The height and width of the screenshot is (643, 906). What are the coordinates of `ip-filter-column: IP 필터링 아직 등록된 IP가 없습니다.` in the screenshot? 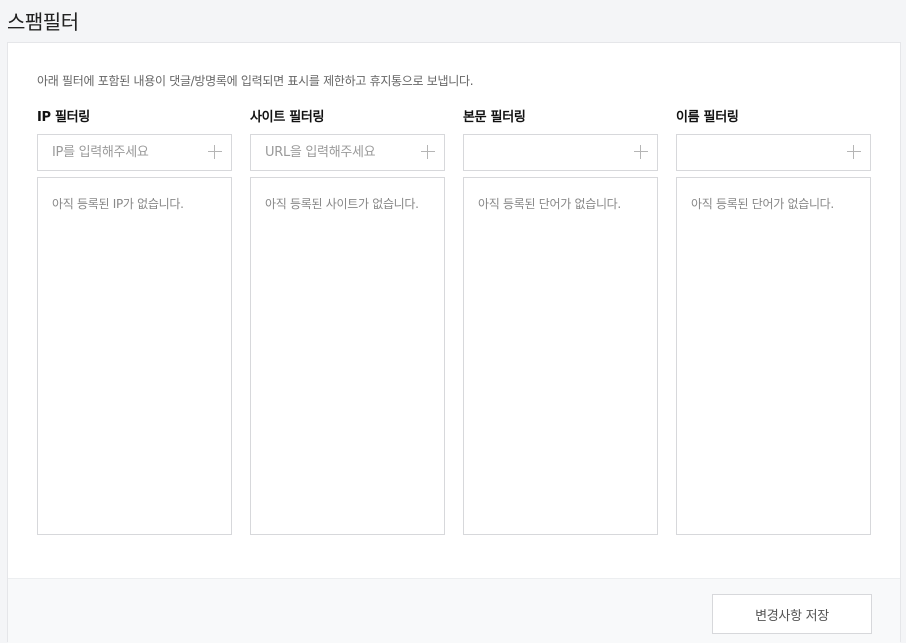 It's located at (134, 320).